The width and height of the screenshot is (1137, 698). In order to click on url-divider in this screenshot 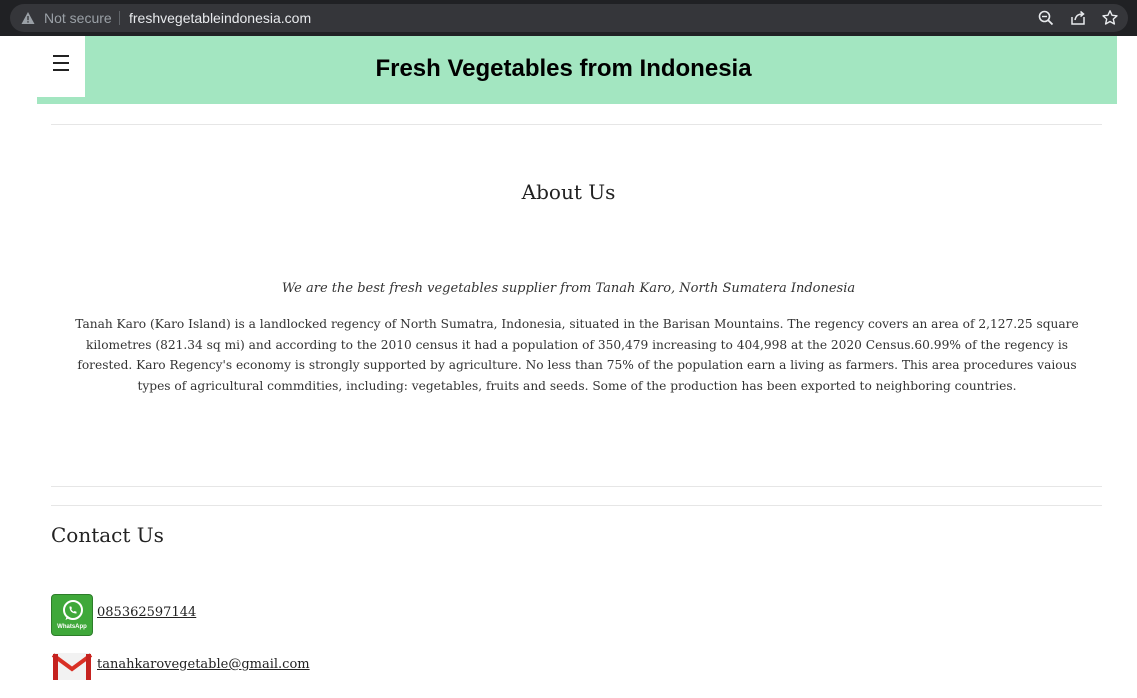, I will do `click(119, 18)`.